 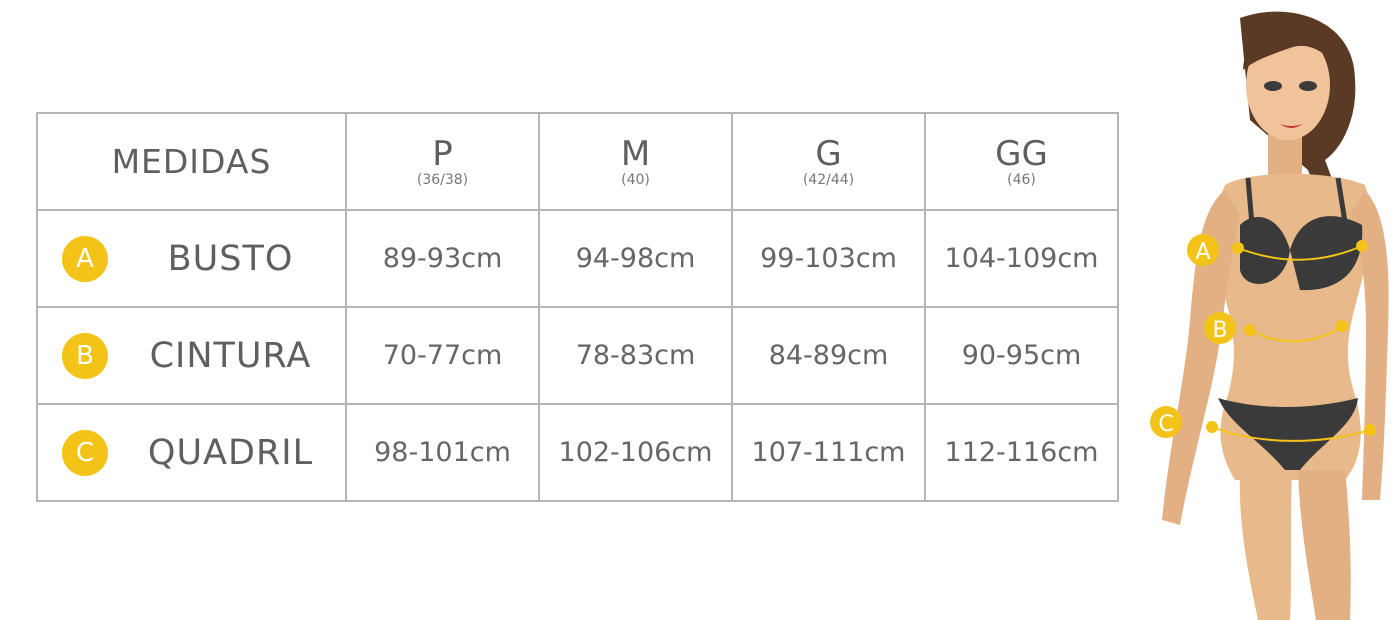 I want to click on marker-b-label: B, so click(x=1219, y=330).